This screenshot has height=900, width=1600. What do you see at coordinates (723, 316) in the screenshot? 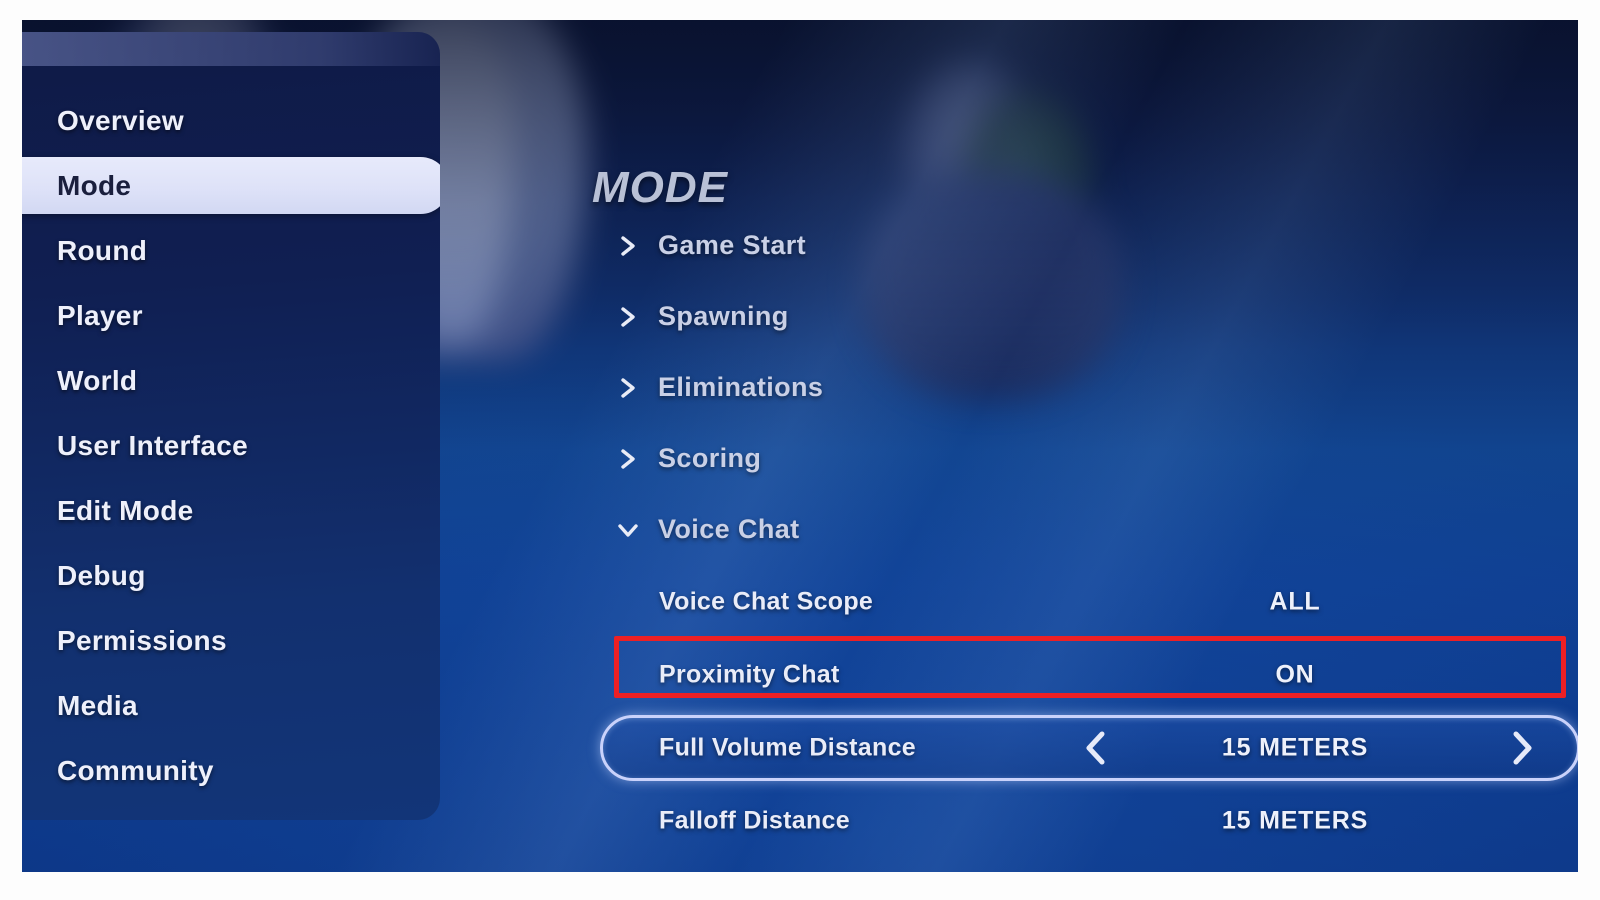
I see `section-header-label: Spawning` at bounding box center [723, 316].